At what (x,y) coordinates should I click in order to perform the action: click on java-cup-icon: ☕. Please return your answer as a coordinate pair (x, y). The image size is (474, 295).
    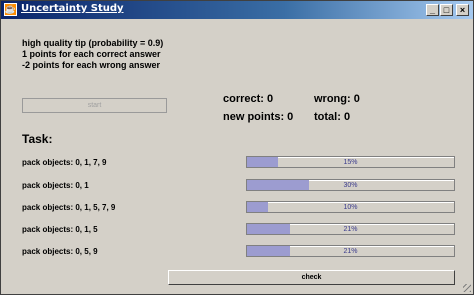
    Looking at the image, I should click on (10, 9).